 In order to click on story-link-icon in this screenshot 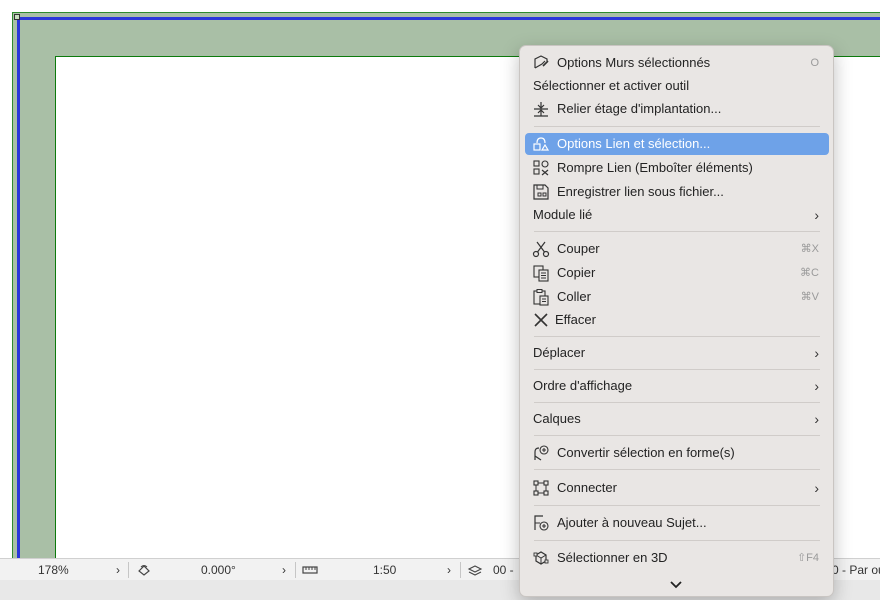, I will do `click(541, 109)`.